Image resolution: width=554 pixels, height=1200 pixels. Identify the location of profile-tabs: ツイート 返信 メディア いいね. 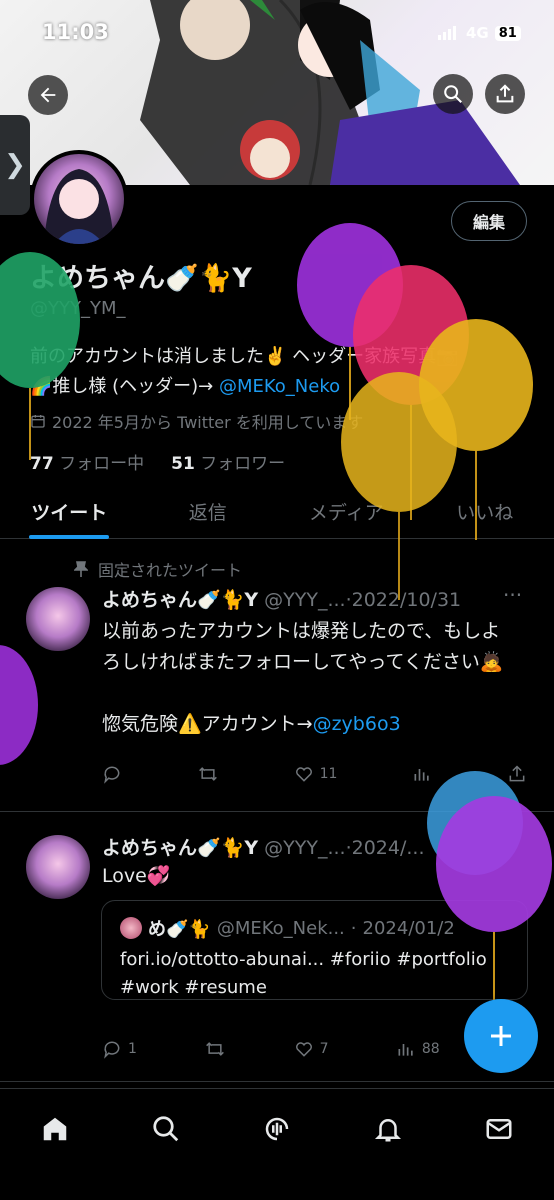
(277, 512).